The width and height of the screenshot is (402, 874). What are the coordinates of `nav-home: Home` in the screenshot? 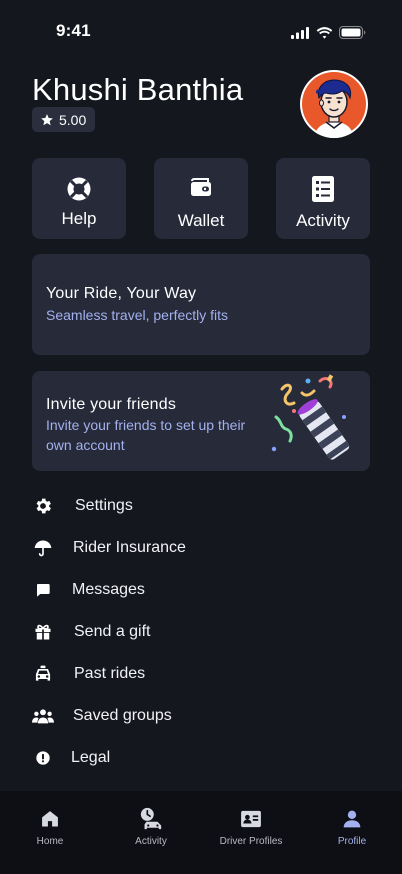 It's located at (50, 821).